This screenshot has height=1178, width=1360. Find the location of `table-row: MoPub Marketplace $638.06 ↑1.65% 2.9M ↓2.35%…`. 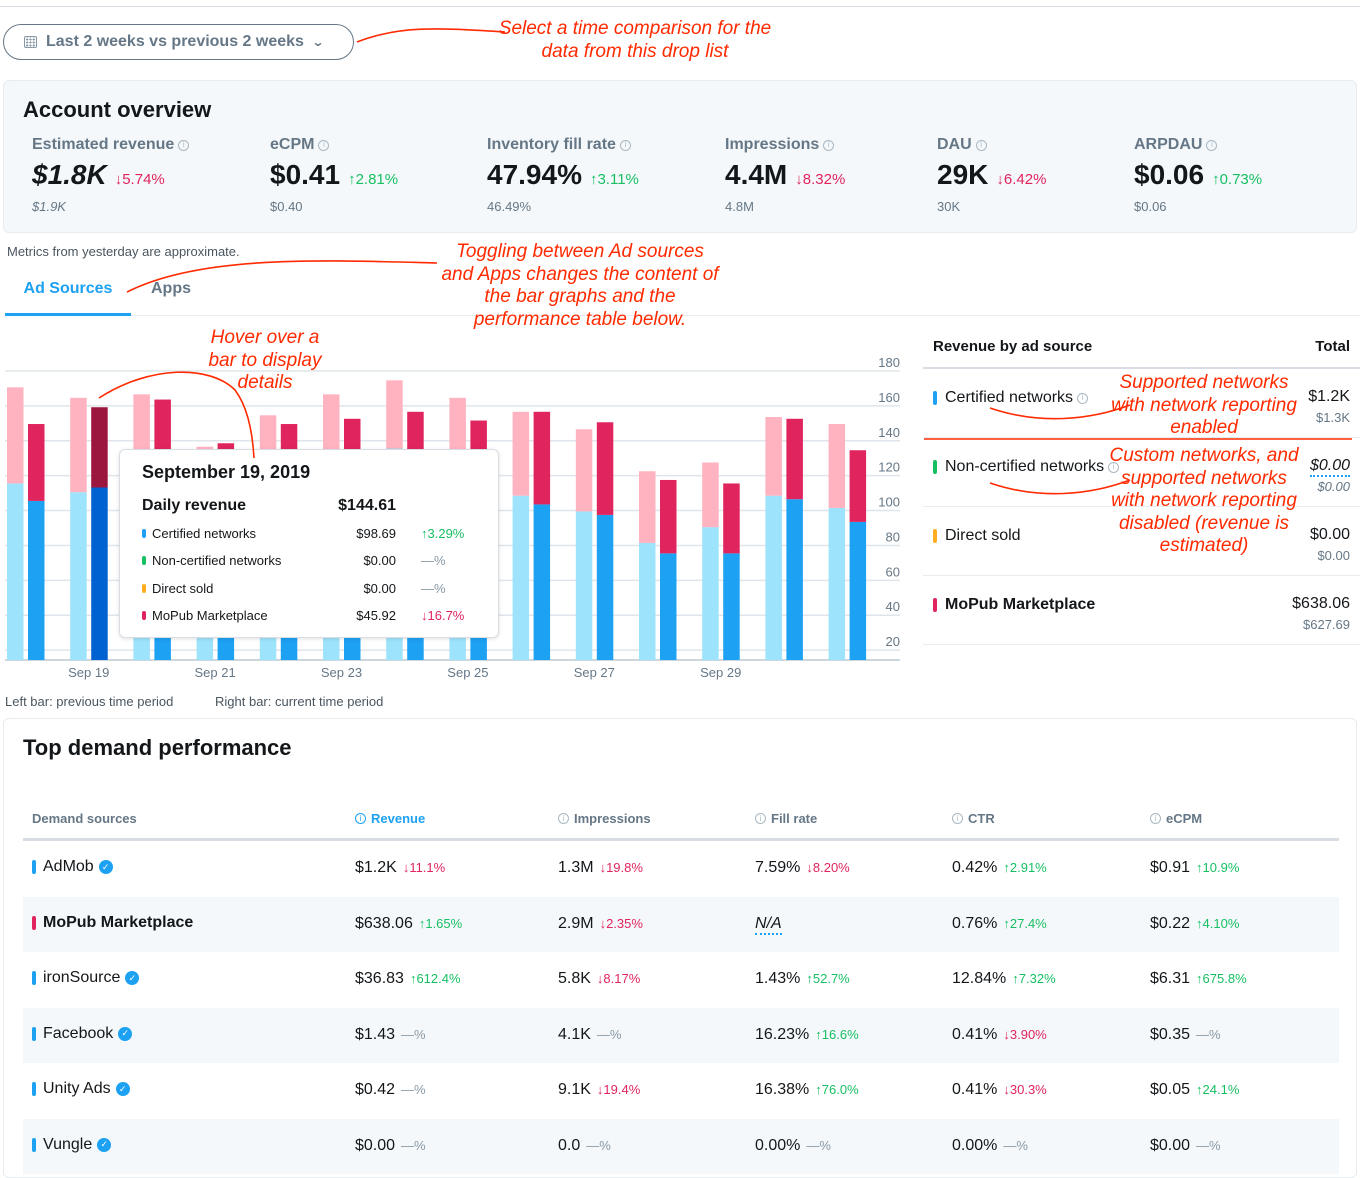

table-row: MoPub Marketplace $638.06 ↑1.65% 2.9M ↓2.35%… is located at coordinates (681, 924).